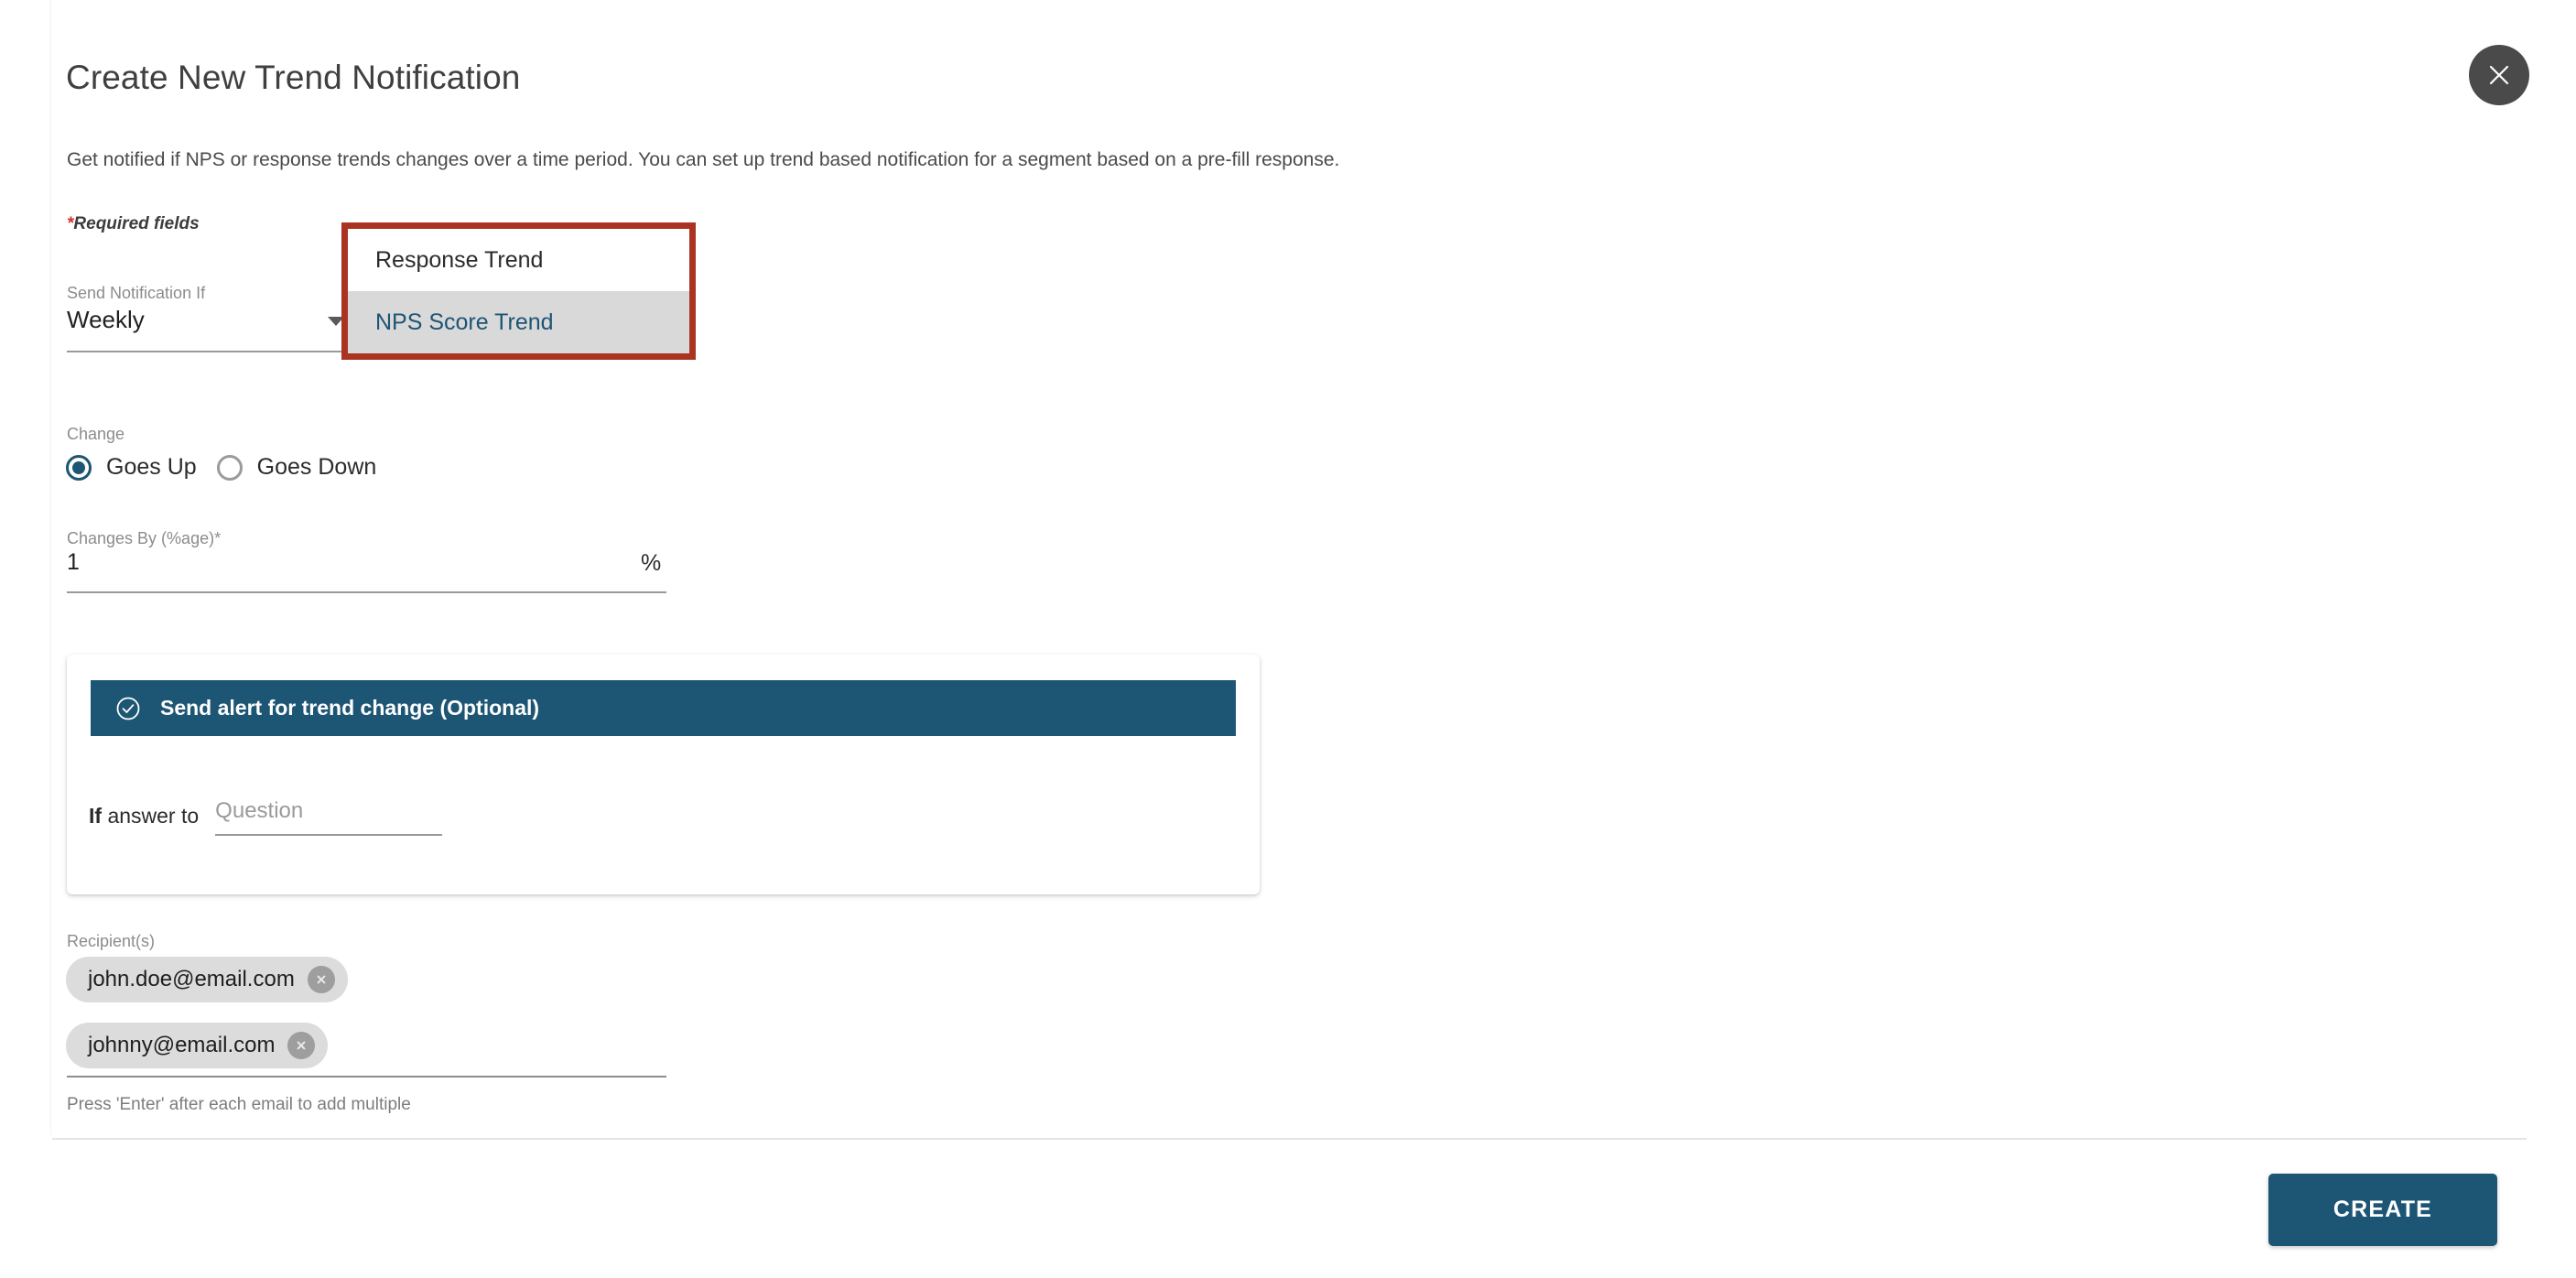  Describe the element at coordinates (329, 816) in the screenshot. I see `question-input: Question` at that location.